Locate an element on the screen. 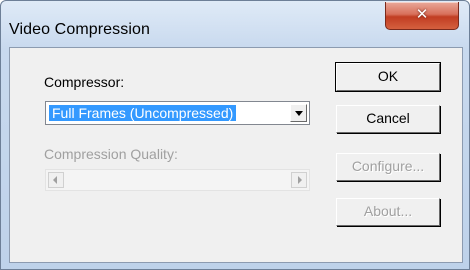 The height and width of the screenshot is (270, 470). slider-right-arrow is located at coordinates (299, 180).